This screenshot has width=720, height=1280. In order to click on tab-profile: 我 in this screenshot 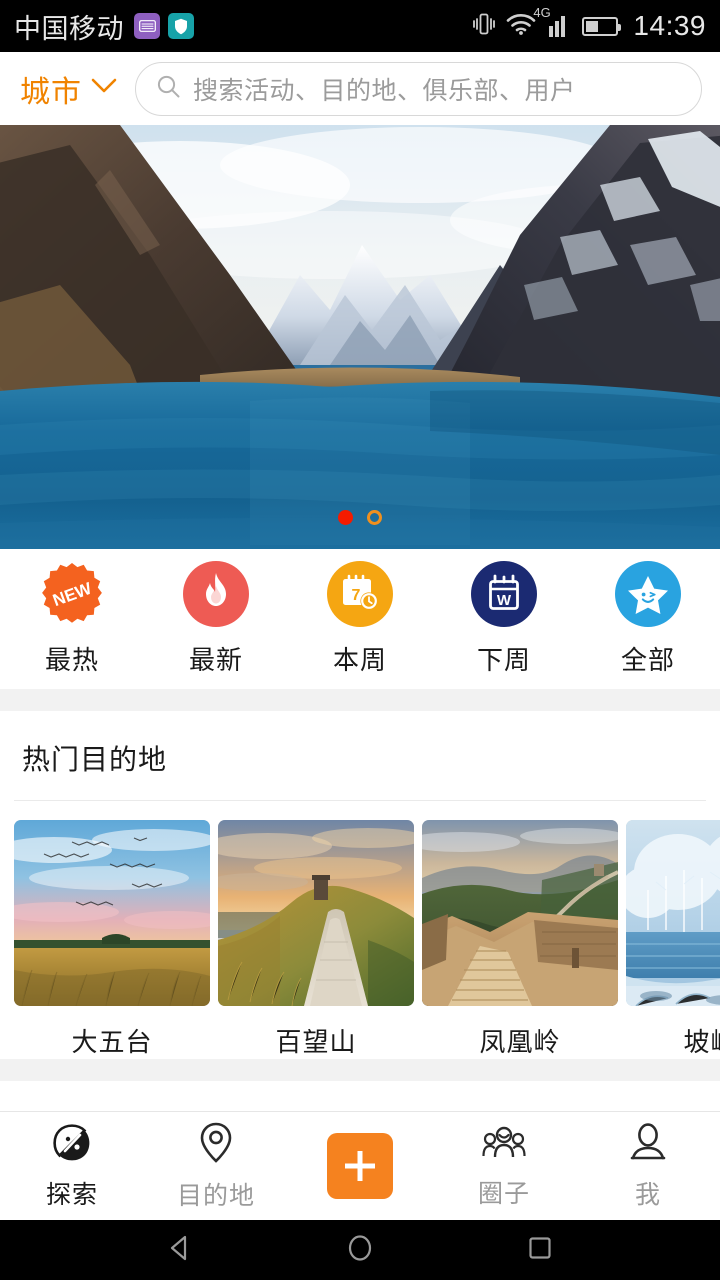, I will do `click(648, 1166)`.